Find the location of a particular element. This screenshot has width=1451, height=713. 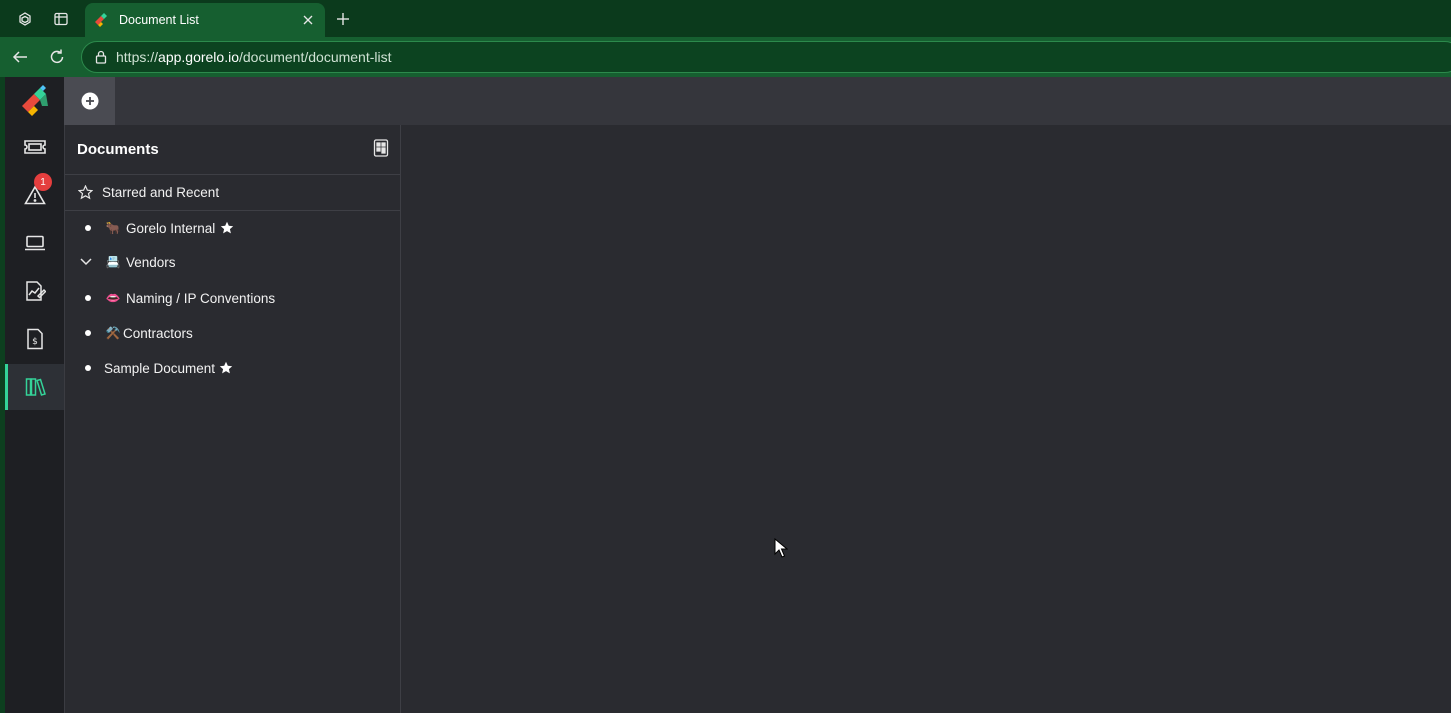

hammer-pick-emoji-icon: ⚒️ is located at coordinates (113, 333).